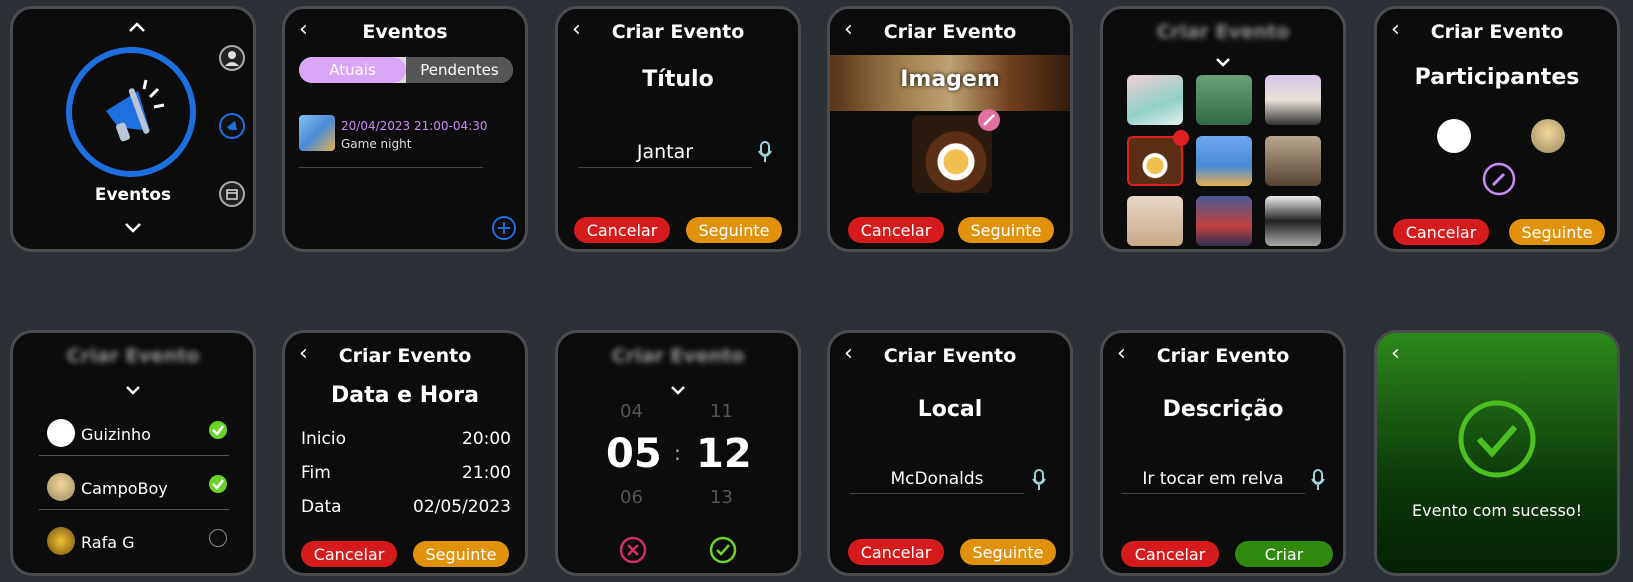 The image size is (1633, 582). I want to click on events-app-button, so click(131, 112).